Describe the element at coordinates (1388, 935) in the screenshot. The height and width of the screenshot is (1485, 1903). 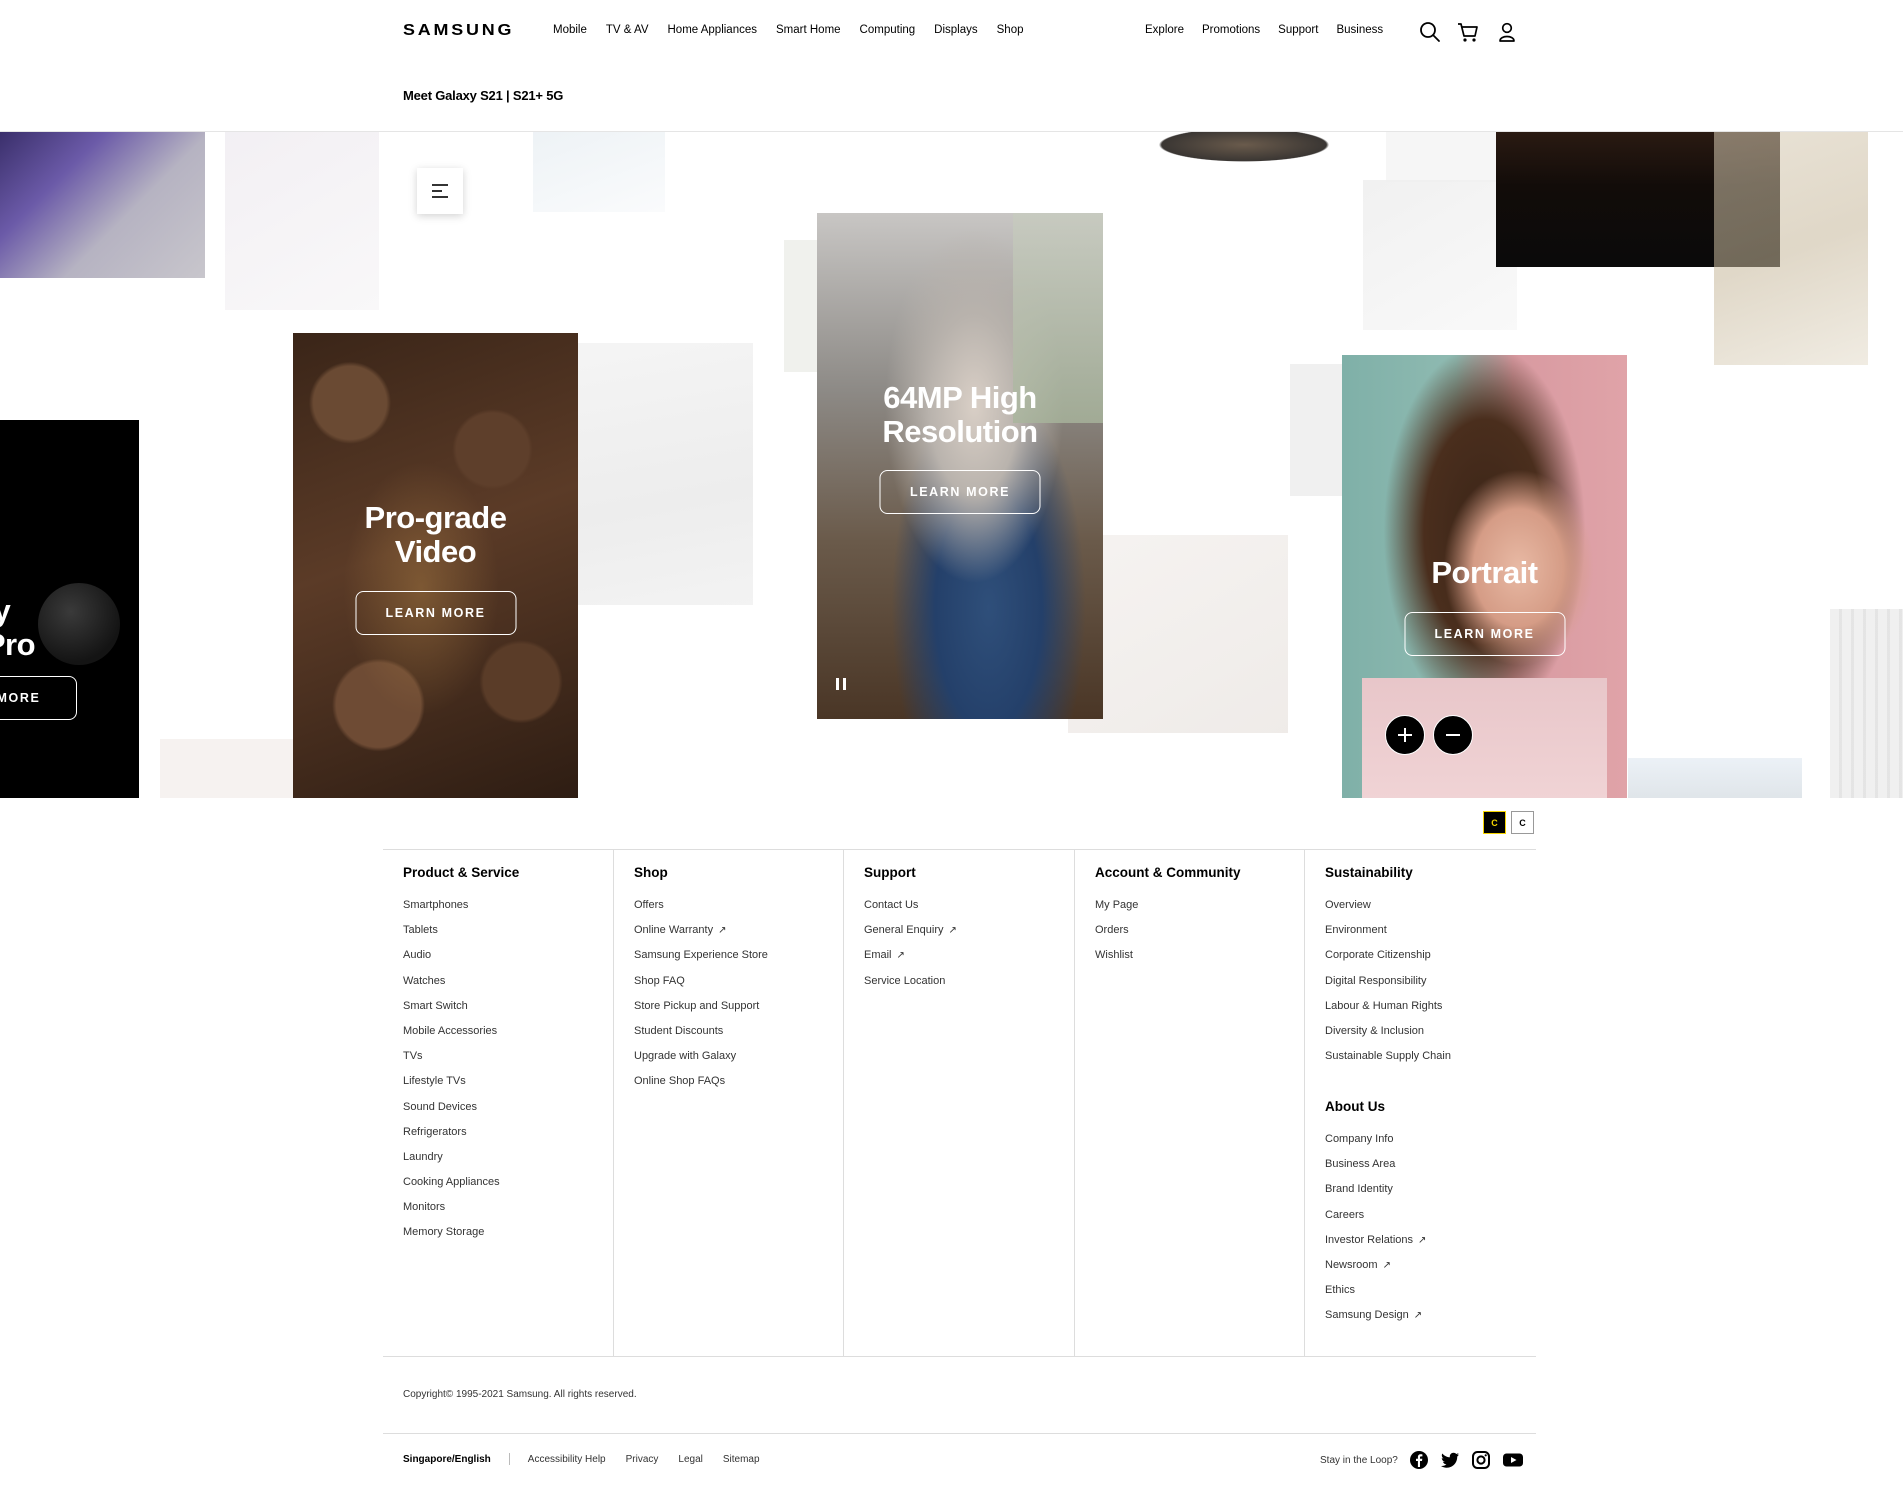
I see `footer-link: Environment` at that location.